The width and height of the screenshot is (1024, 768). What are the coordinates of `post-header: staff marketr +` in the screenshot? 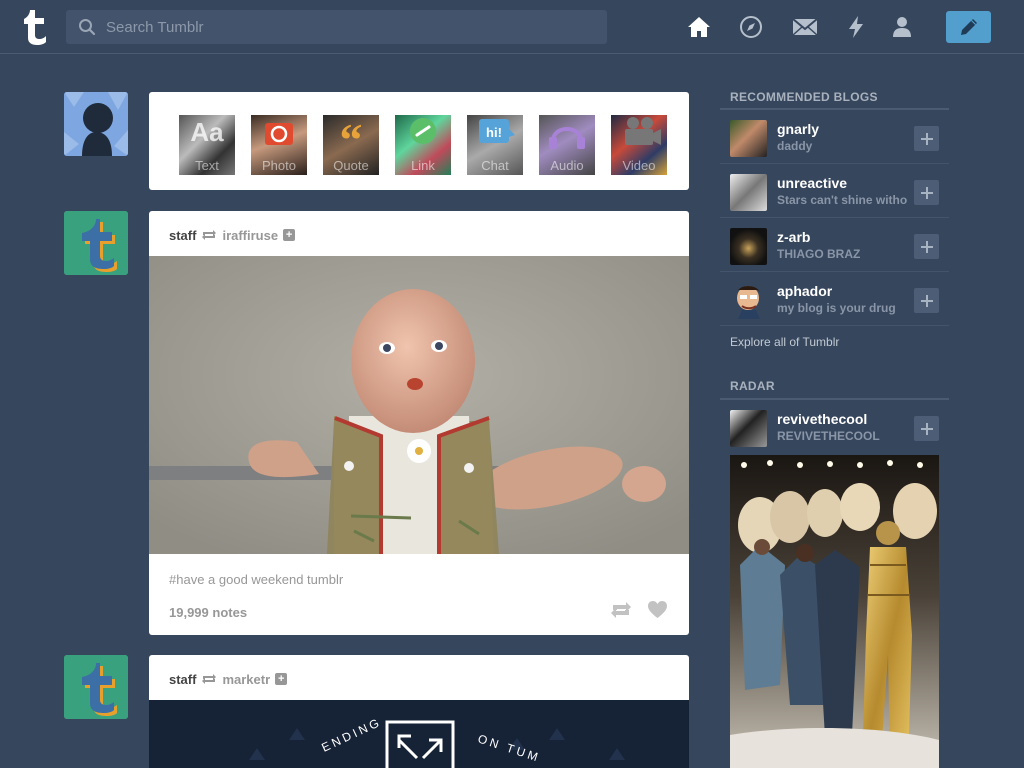 It's located at (228, 679).